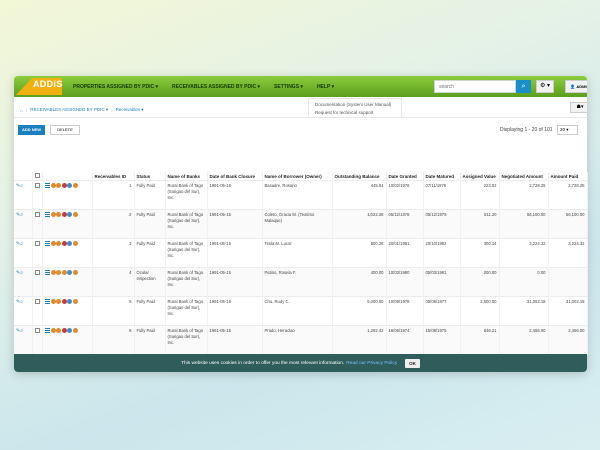 The image size is (600, 450). Describe the element at coordinates (480, 311) in the screenshot. I see `cell-assigned: 2,500.00` at that location.